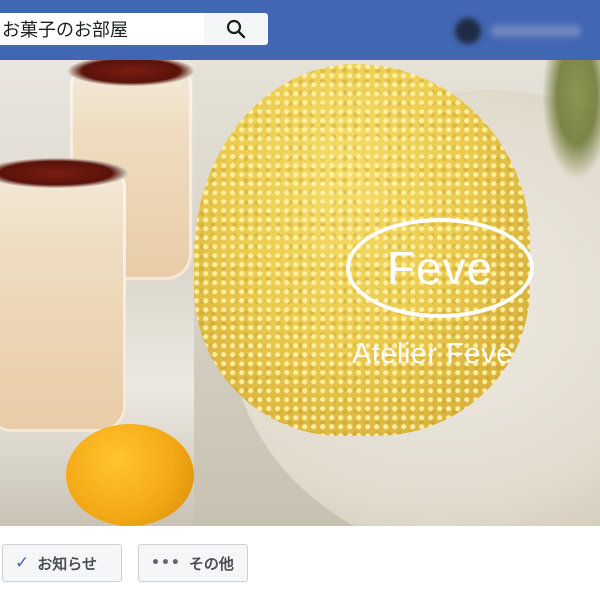  I want to click on search-input-value: お菓子のお部屋, so click(64, 29).